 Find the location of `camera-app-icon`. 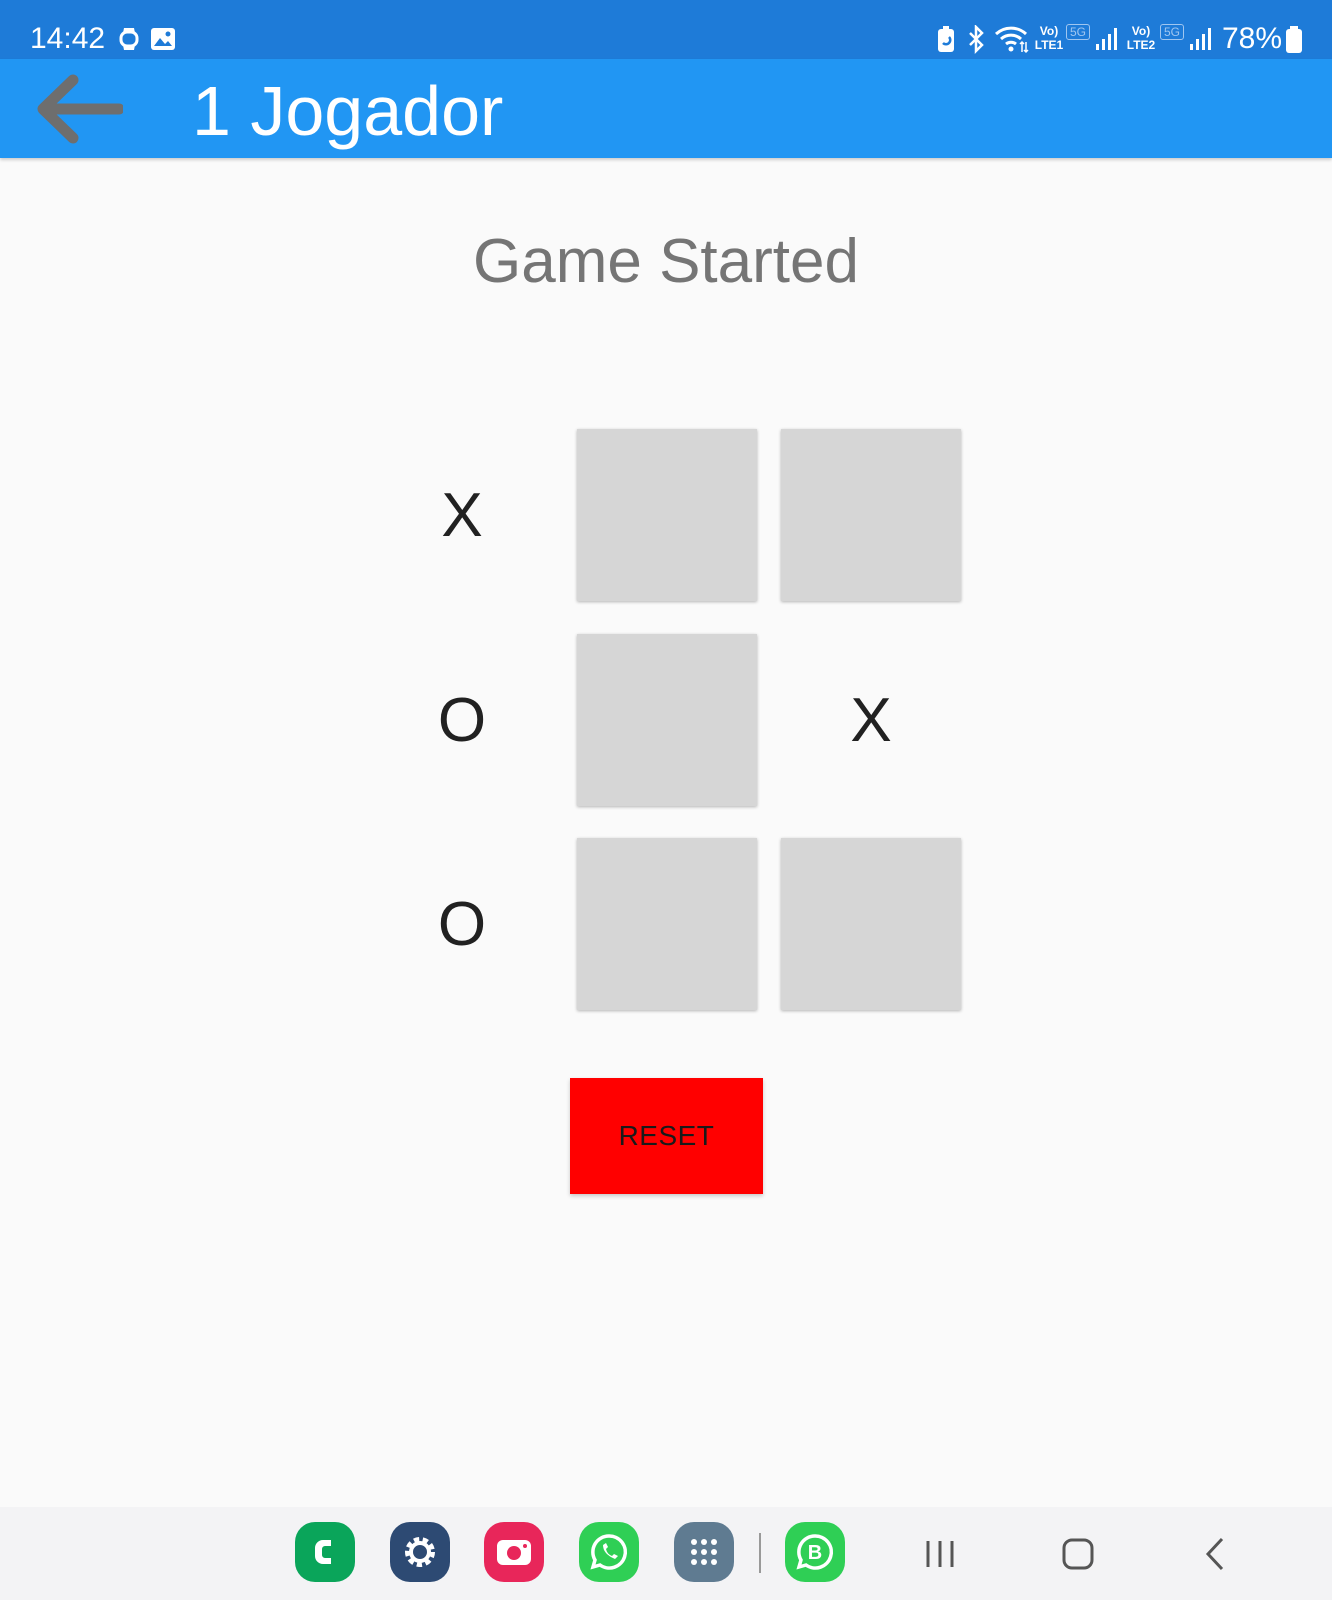

camera-app-icon is located at coordinates (514, 1552).